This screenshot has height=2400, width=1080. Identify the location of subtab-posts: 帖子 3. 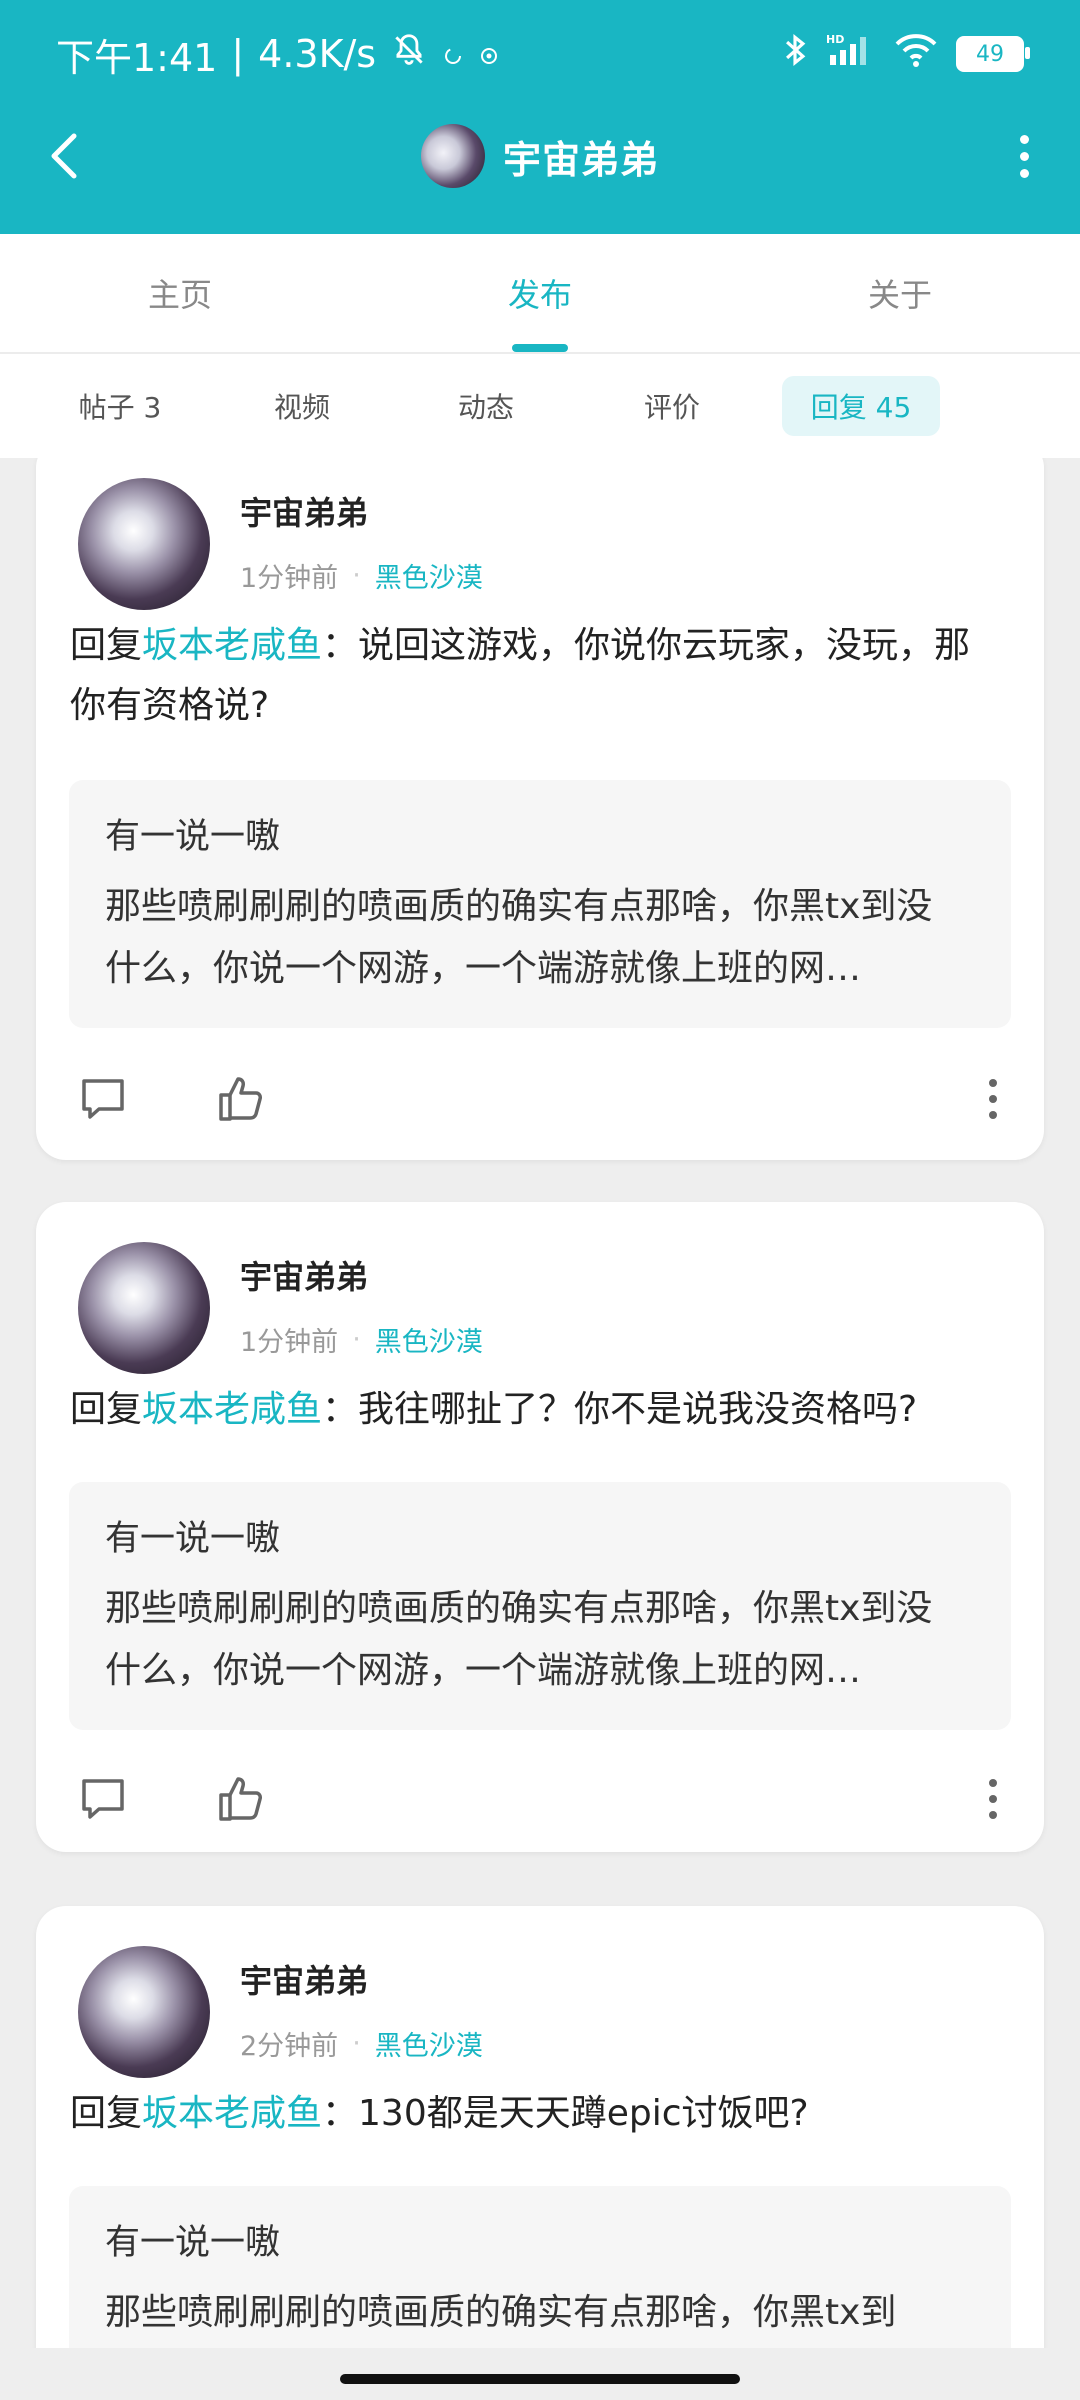
(120, 406).